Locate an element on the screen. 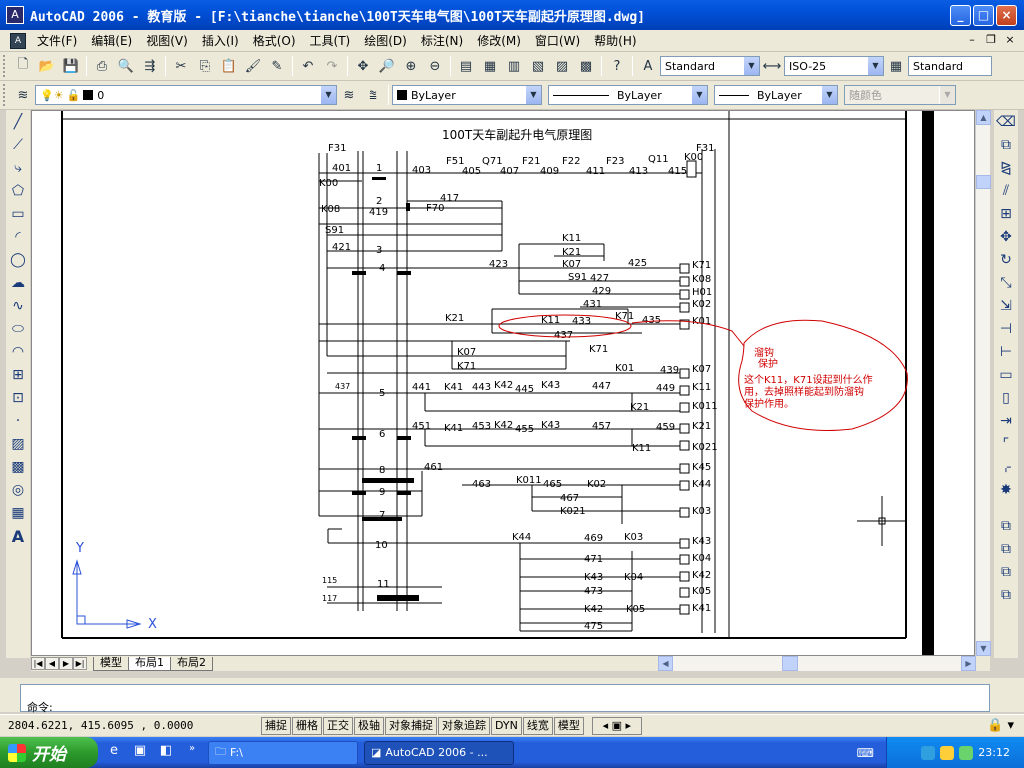 This screenshot has width=1024, height=768. multiline-text-icon: A is located at coordinates (18, 536).